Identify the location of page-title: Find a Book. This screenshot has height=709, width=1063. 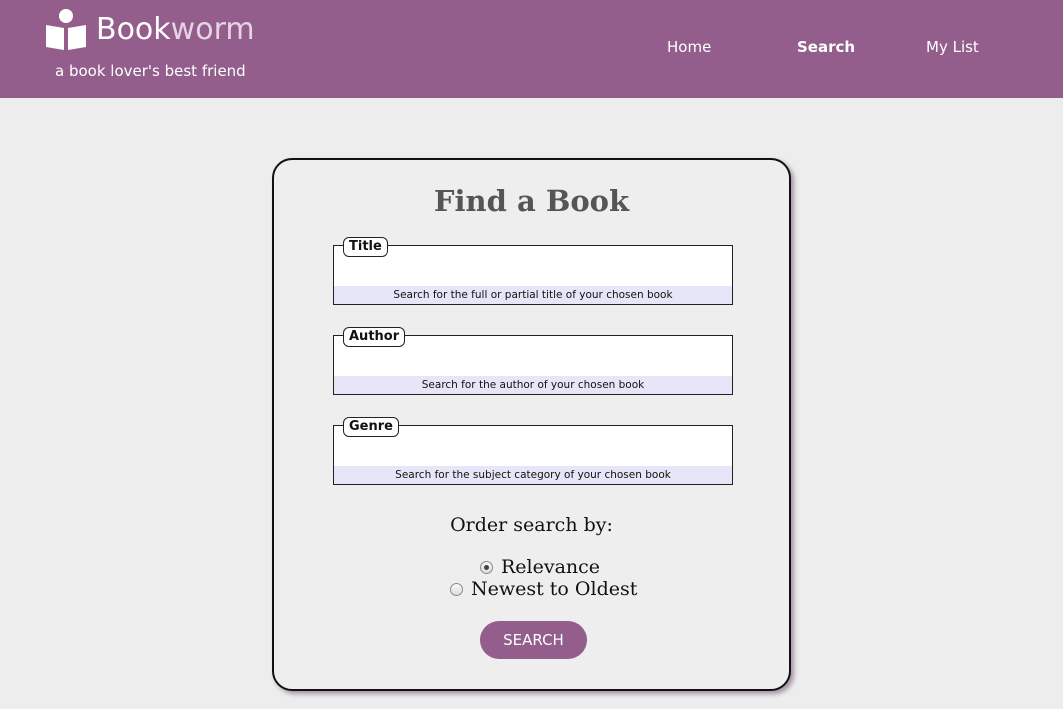
(531, 201).